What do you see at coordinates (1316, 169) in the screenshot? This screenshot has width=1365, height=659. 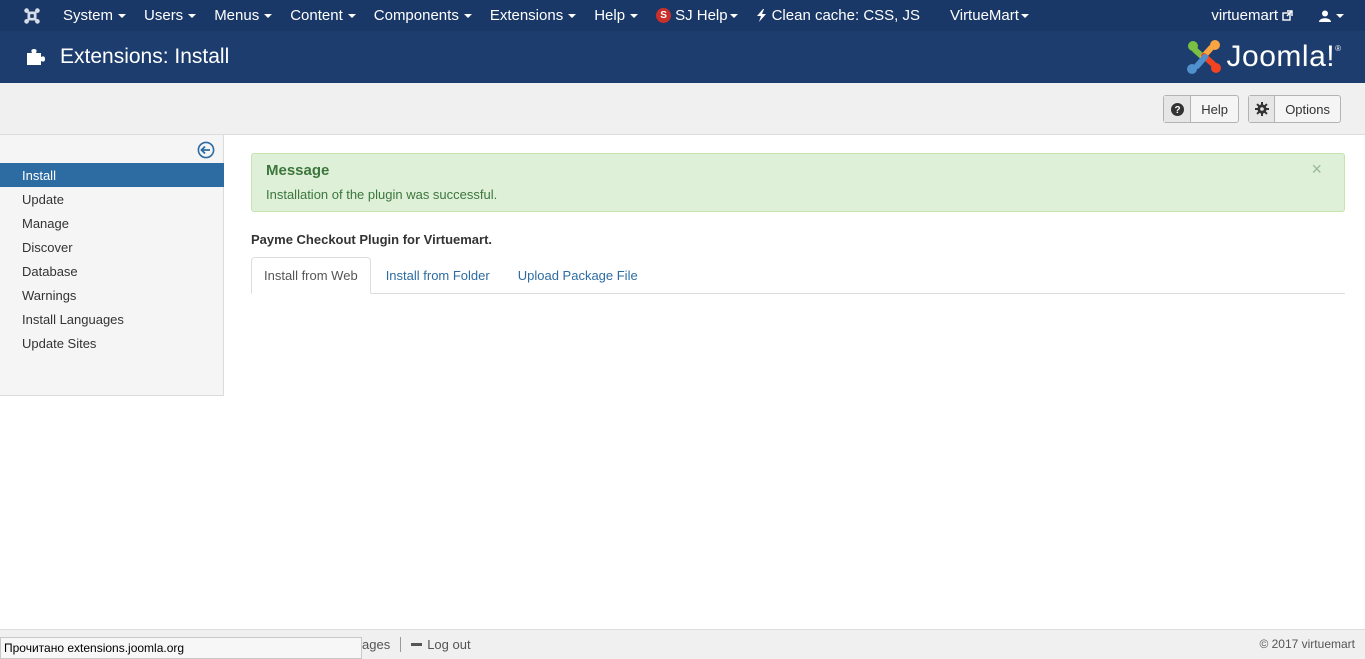 I see `close-icon: ×` at bounding box center [1316, 169].